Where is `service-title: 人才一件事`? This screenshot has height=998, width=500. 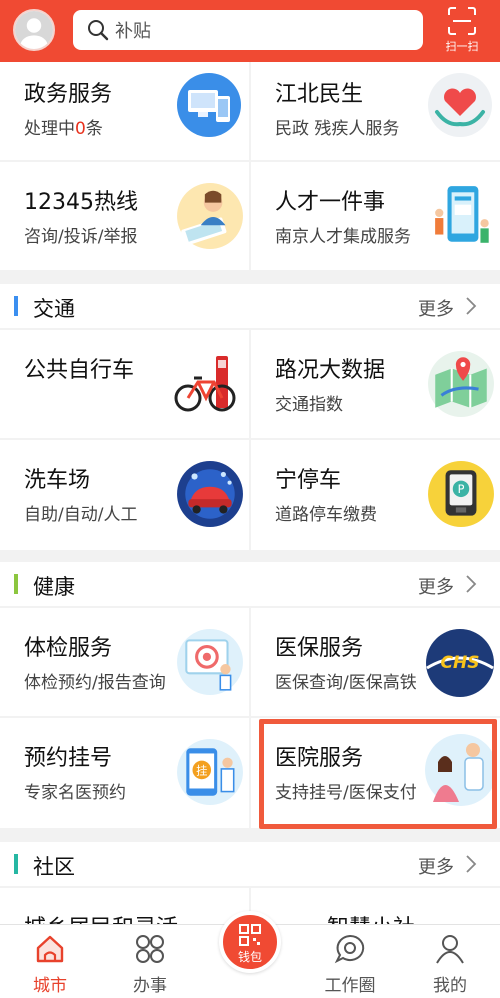
service-title: 人才一件事 is located at coordinates (330, 202).